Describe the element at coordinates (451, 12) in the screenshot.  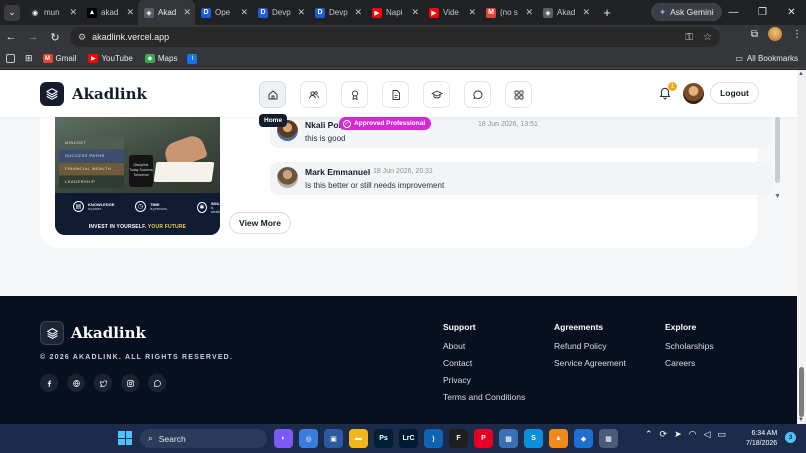
I see `browser-tab: ▶ Vide ✕` at that location.